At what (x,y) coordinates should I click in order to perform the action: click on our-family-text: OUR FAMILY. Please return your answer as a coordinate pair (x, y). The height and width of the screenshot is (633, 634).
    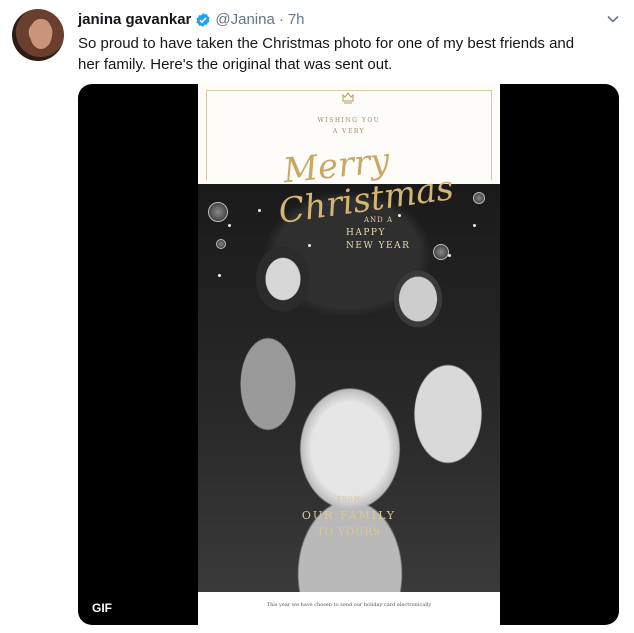
    Looking at the image, I should click on (349, 515).